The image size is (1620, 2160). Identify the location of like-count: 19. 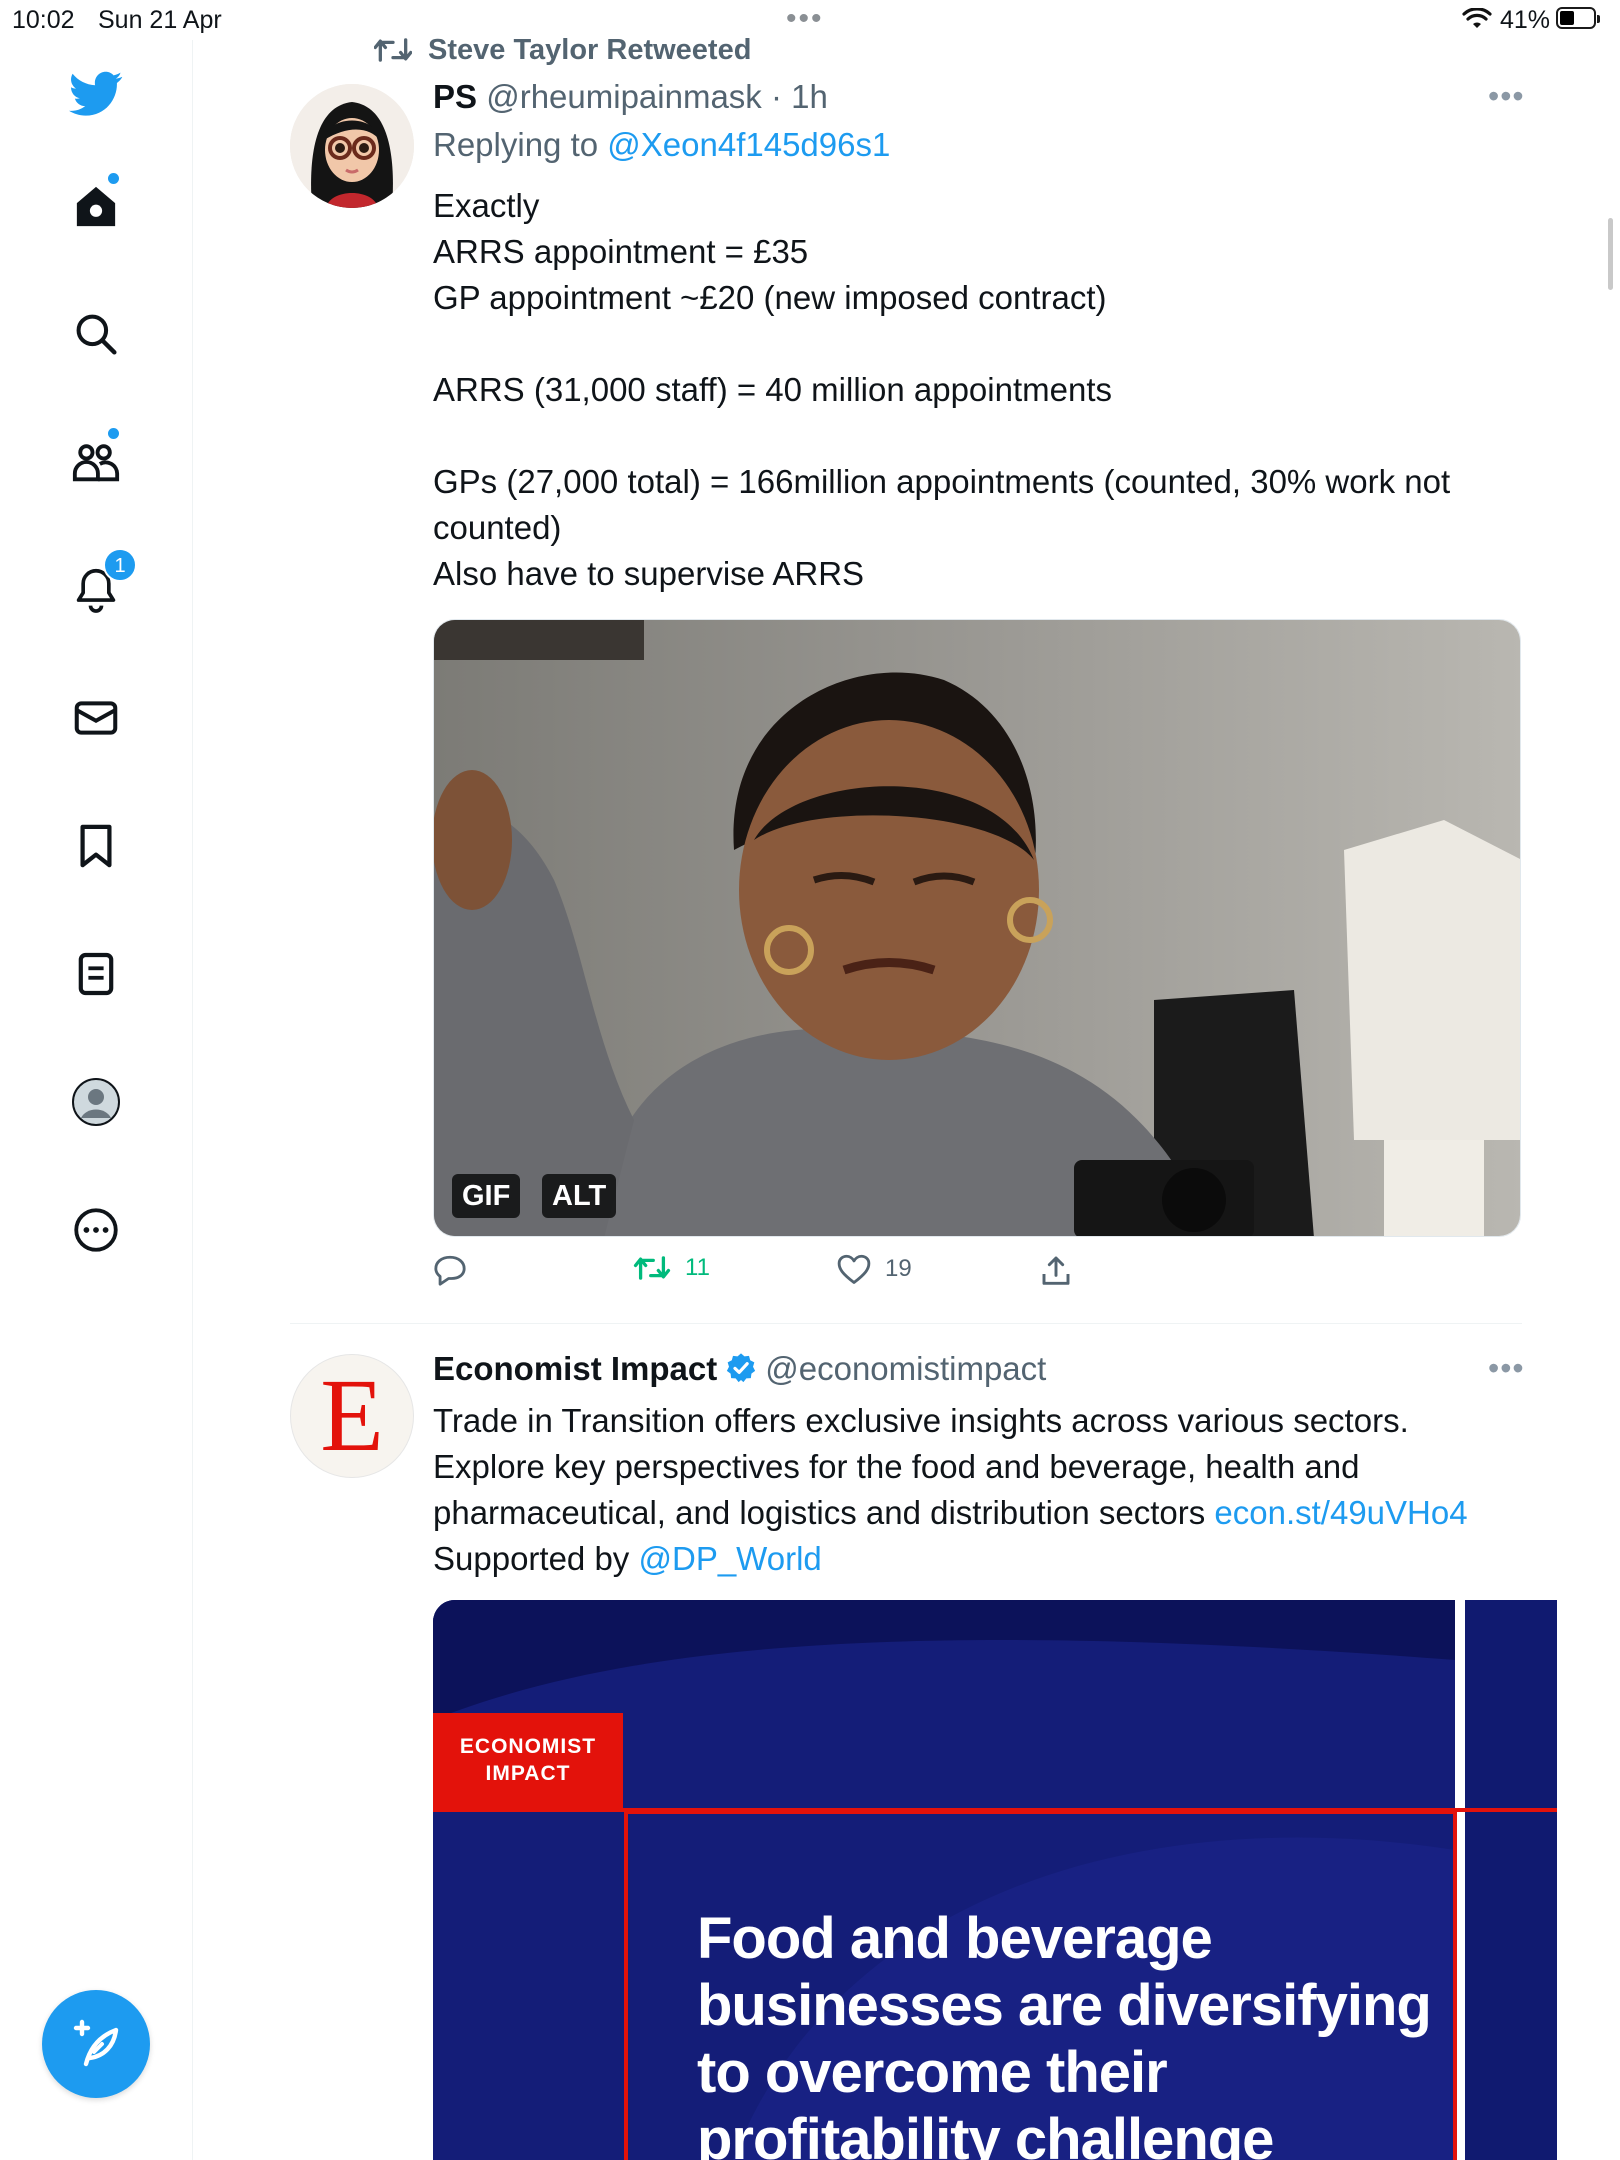
(898, 1268).